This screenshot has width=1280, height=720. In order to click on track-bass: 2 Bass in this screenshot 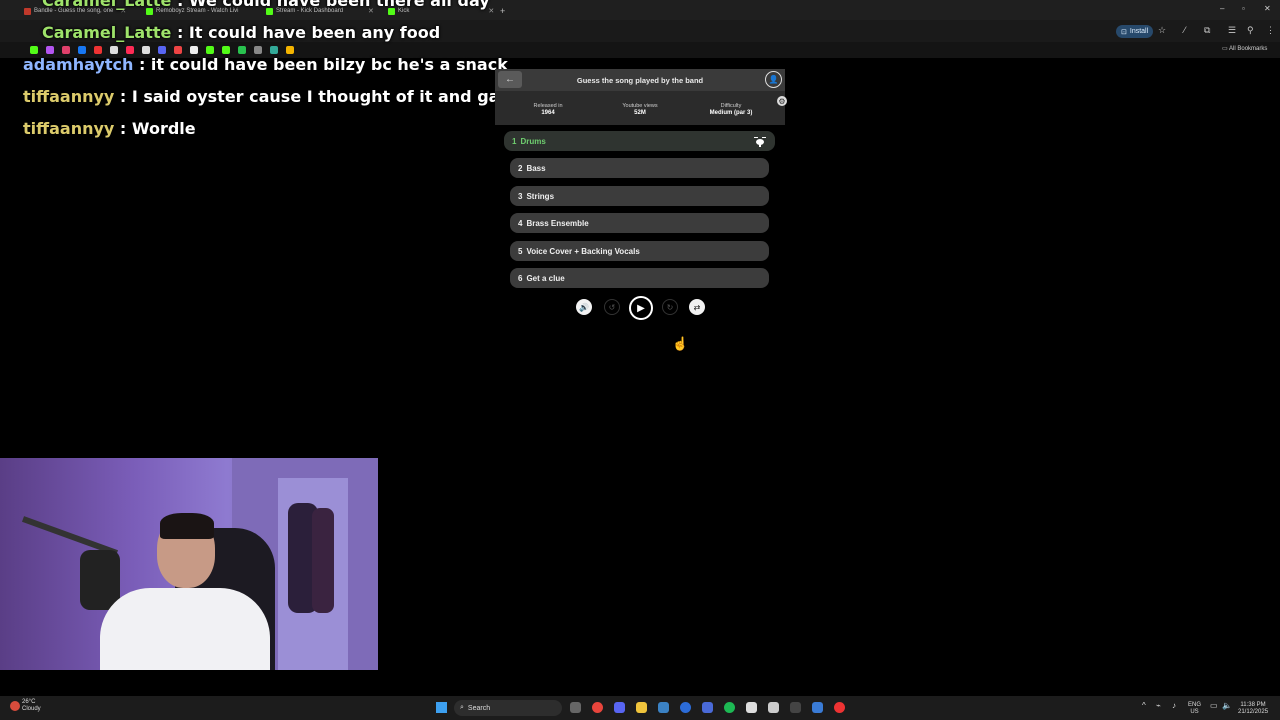, I will do `click(639, 168)`.